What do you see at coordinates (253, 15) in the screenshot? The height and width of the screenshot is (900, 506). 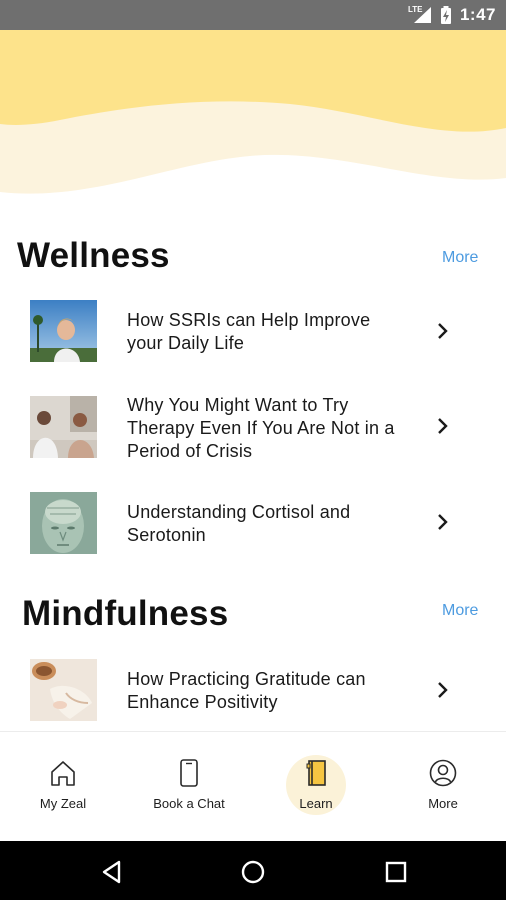 I see `status-bar: LTE 1:47` at bounding box center [253, 15].